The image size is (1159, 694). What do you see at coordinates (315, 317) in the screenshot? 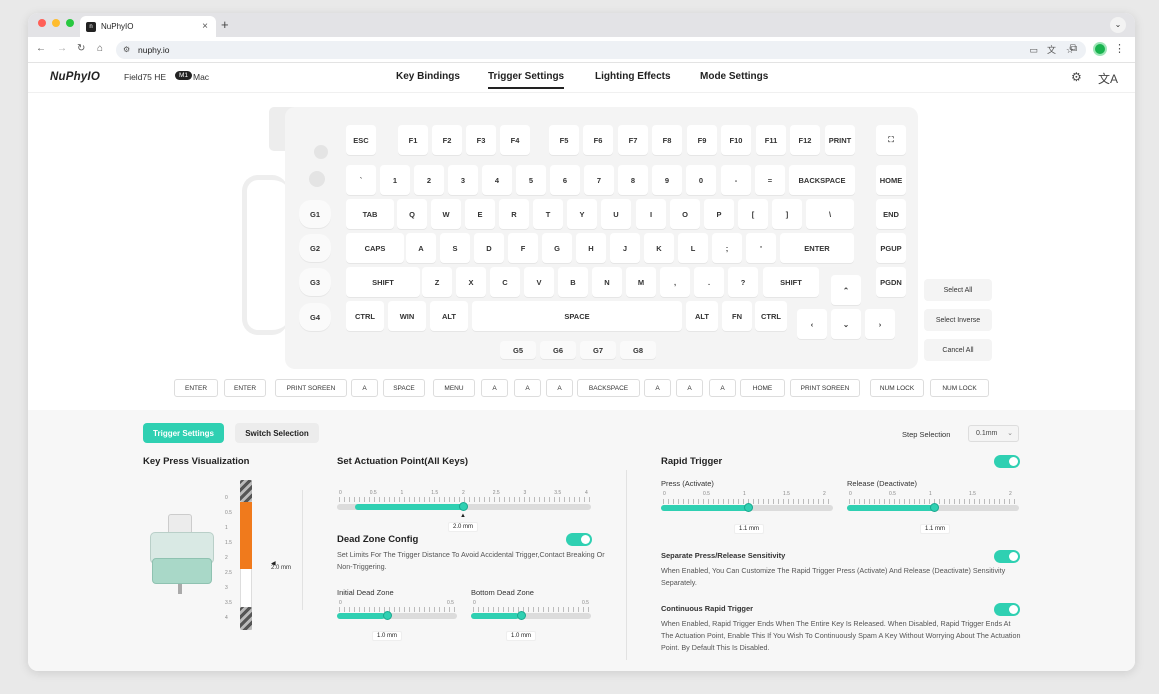
I see `macro-key: G4` at bounding box center [315, 317].